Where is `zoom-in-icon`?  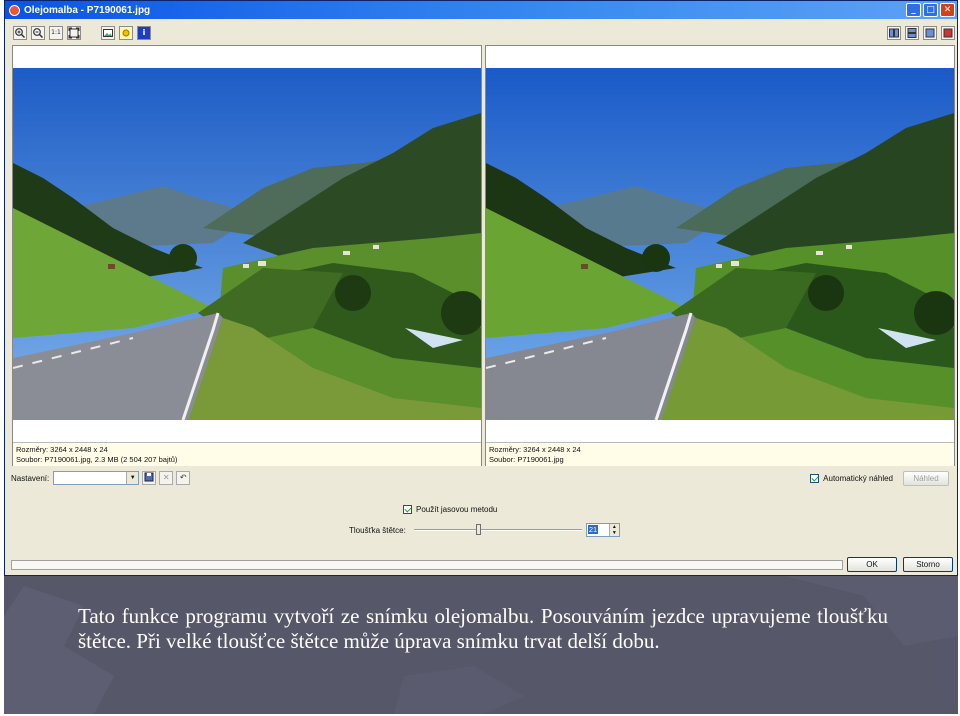 zoom-in-icon is located at coordinates (20, 33).